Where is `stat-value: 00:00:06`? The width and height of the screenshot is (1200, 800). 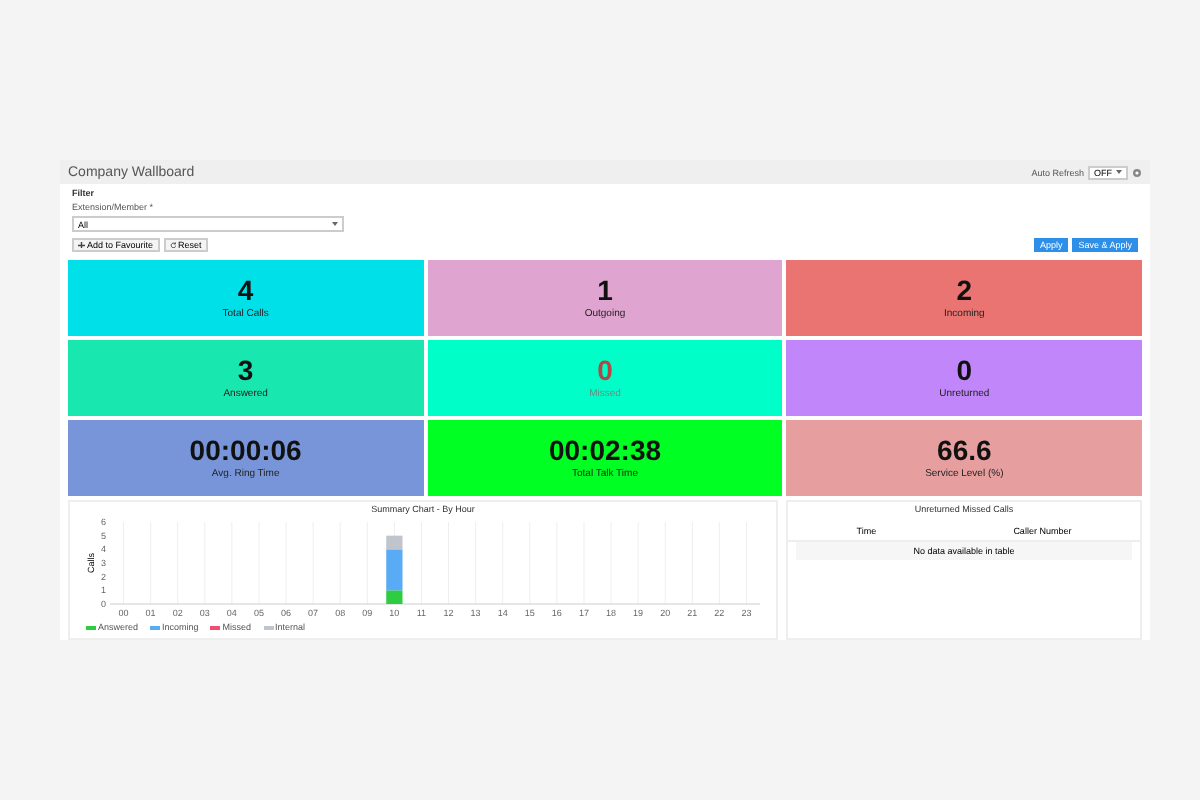
stat-value: 00:00:06 is located at coordinates (245, 450).